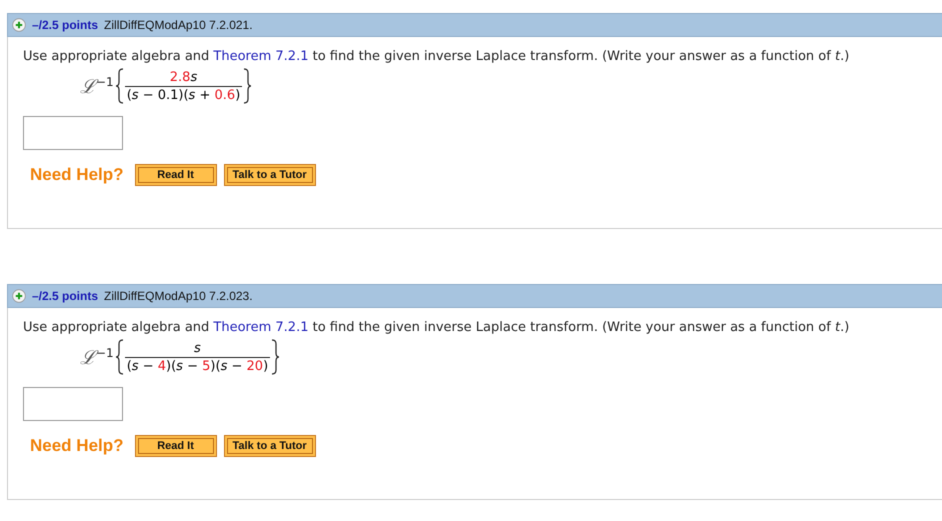 The width and height of the screenshot is (942, 521). I want to click on question-reference: ZillDiffEQModAp10 7.2.021., so click(178, 25).